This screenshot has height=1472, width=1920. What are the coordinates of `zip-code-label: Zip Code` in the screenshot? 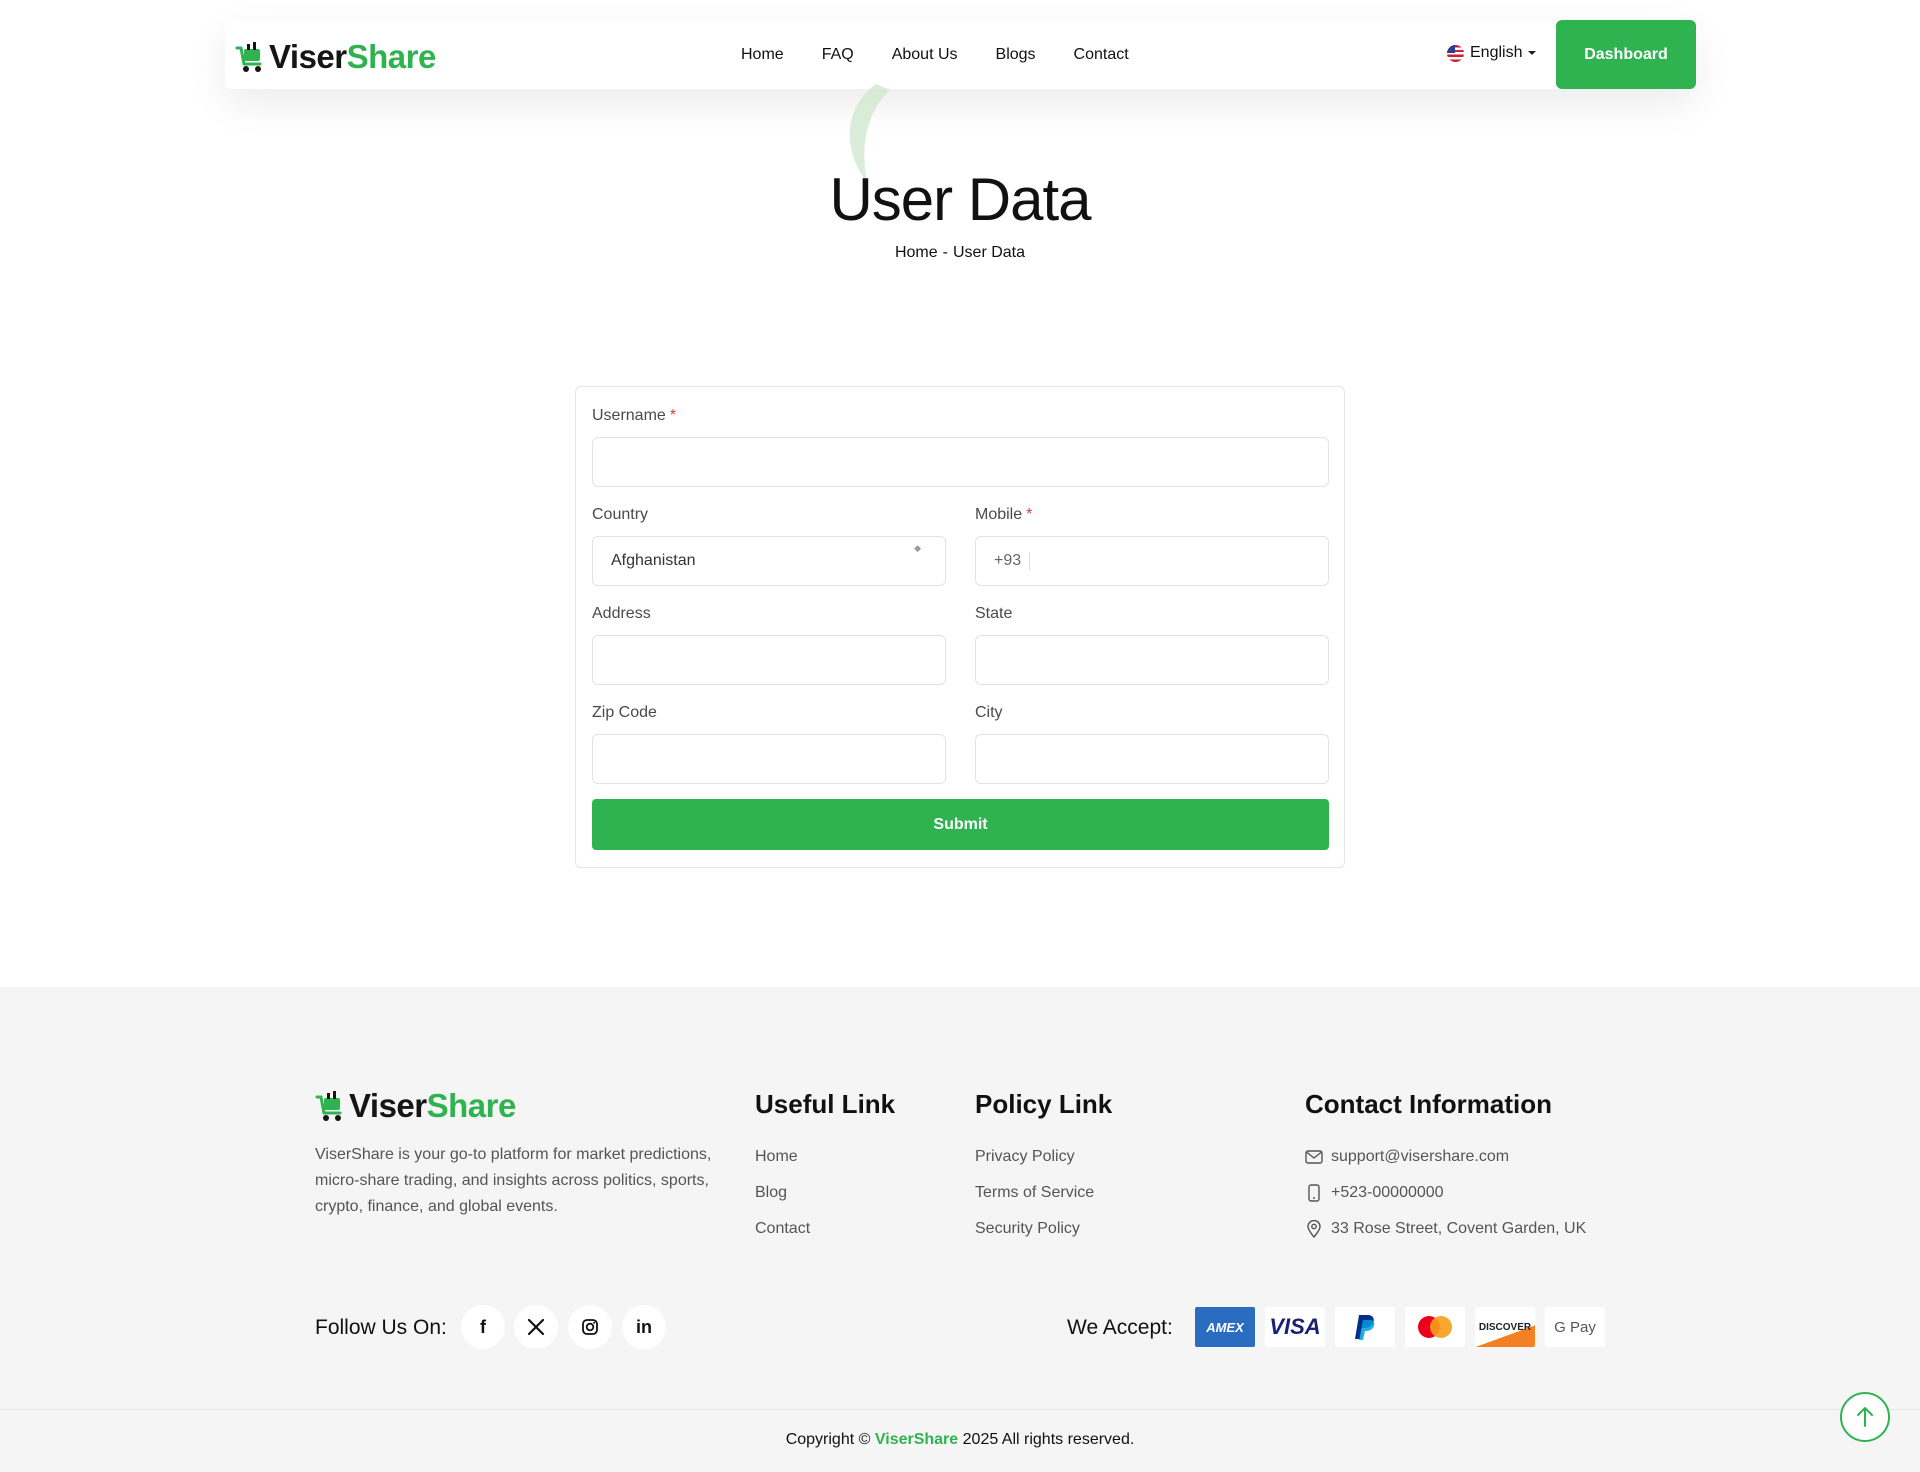 It's located at (624, 712).